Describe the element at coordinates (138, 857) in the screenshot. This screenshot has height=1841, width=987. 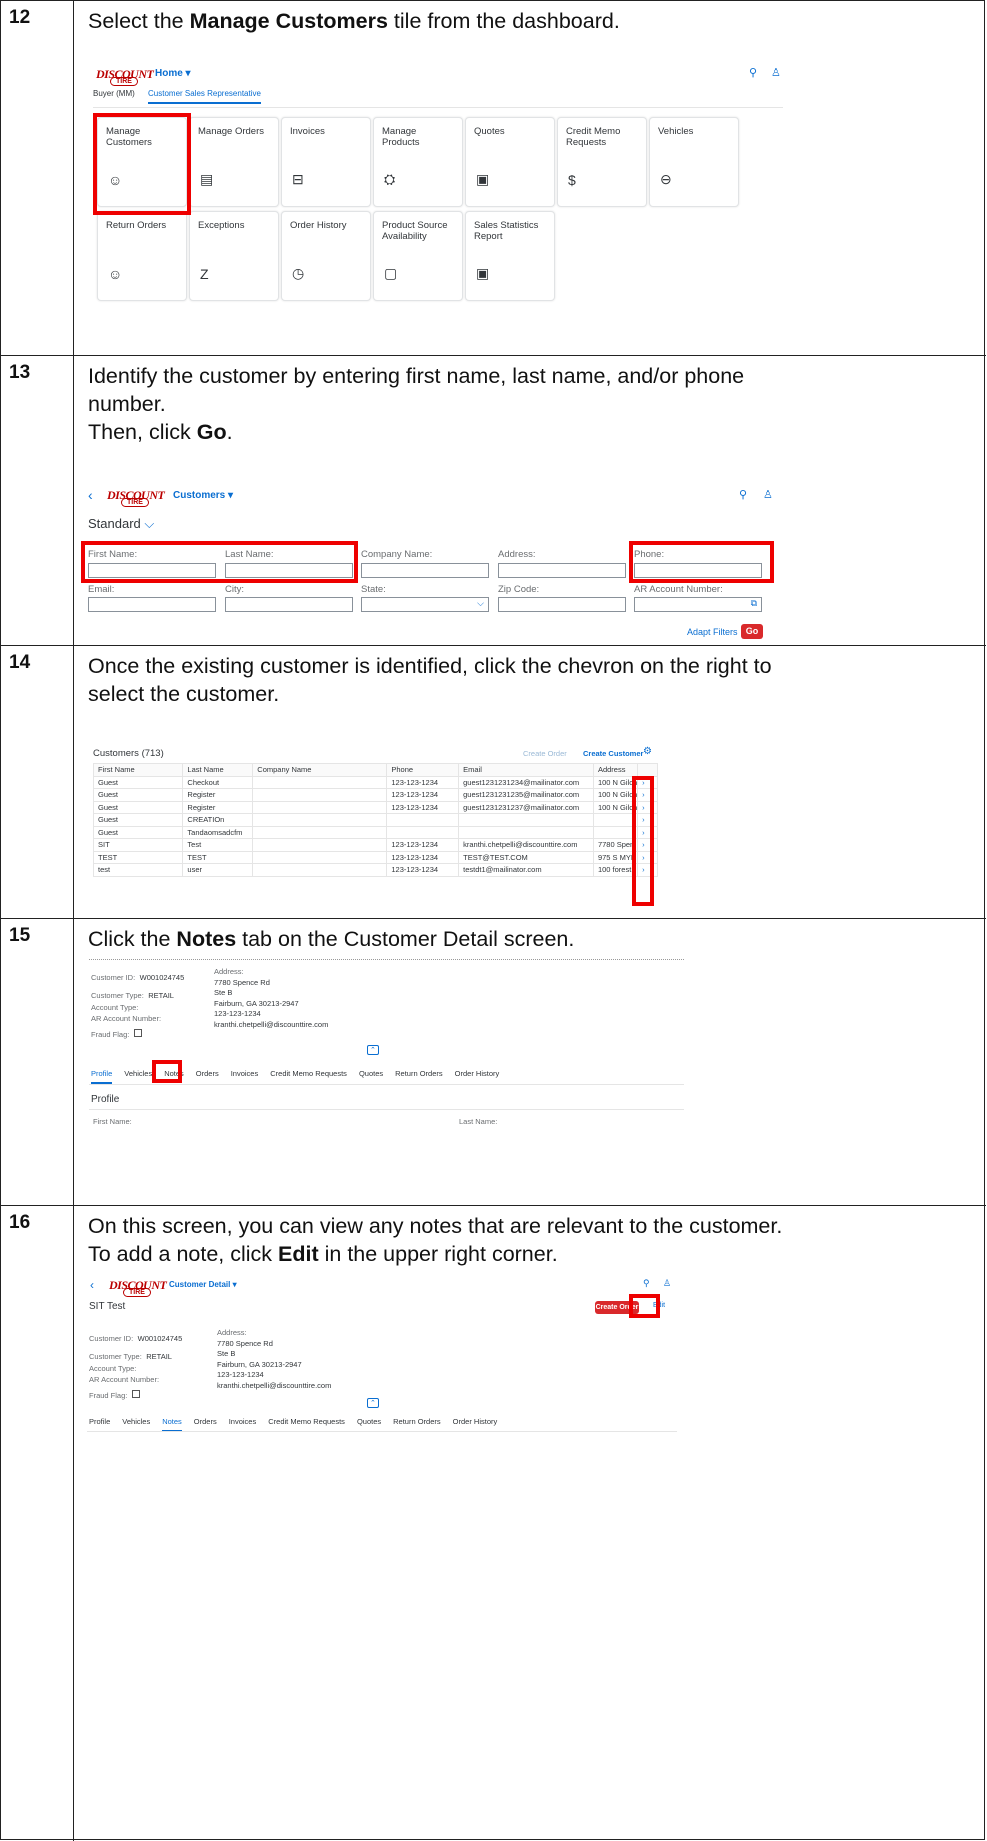
I see `cell: TEST` at that location.